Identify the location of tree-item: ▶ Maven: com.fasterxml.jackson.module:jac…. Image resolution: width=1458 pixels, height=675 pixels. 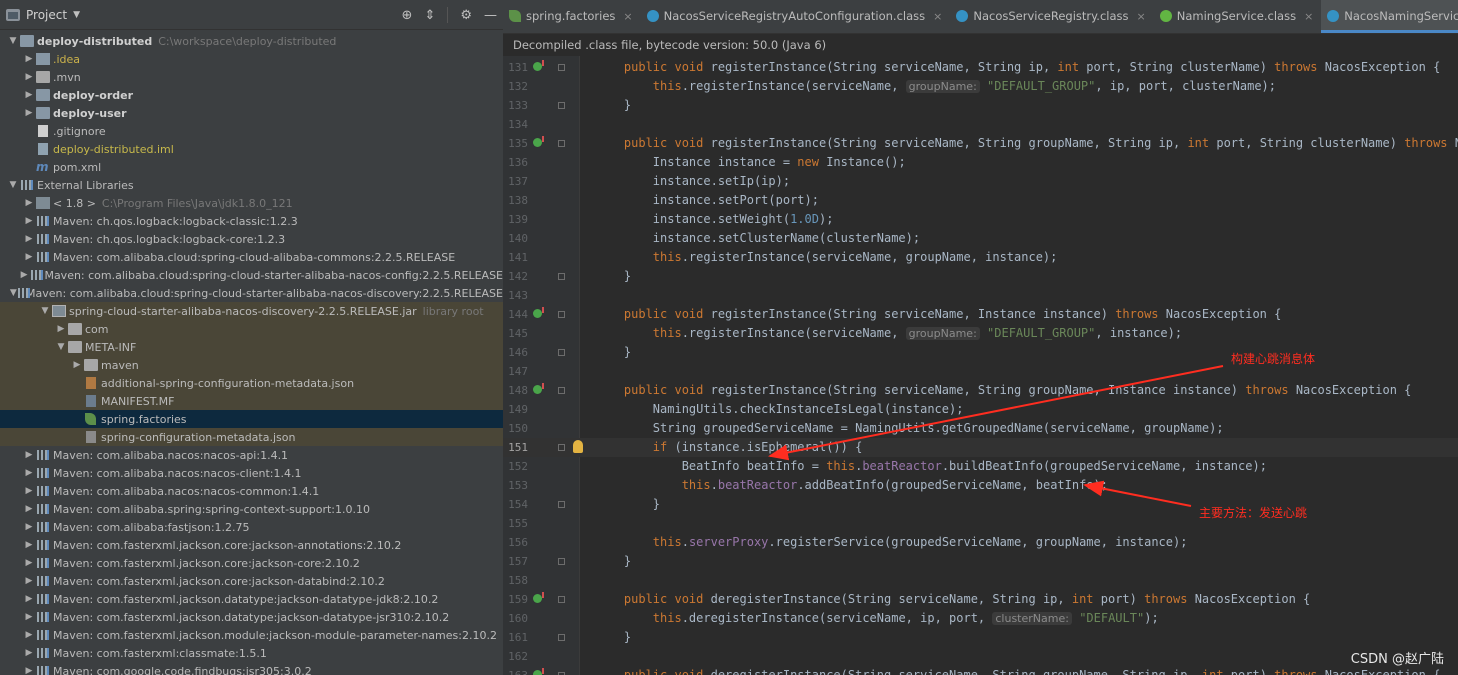
(251, 635).